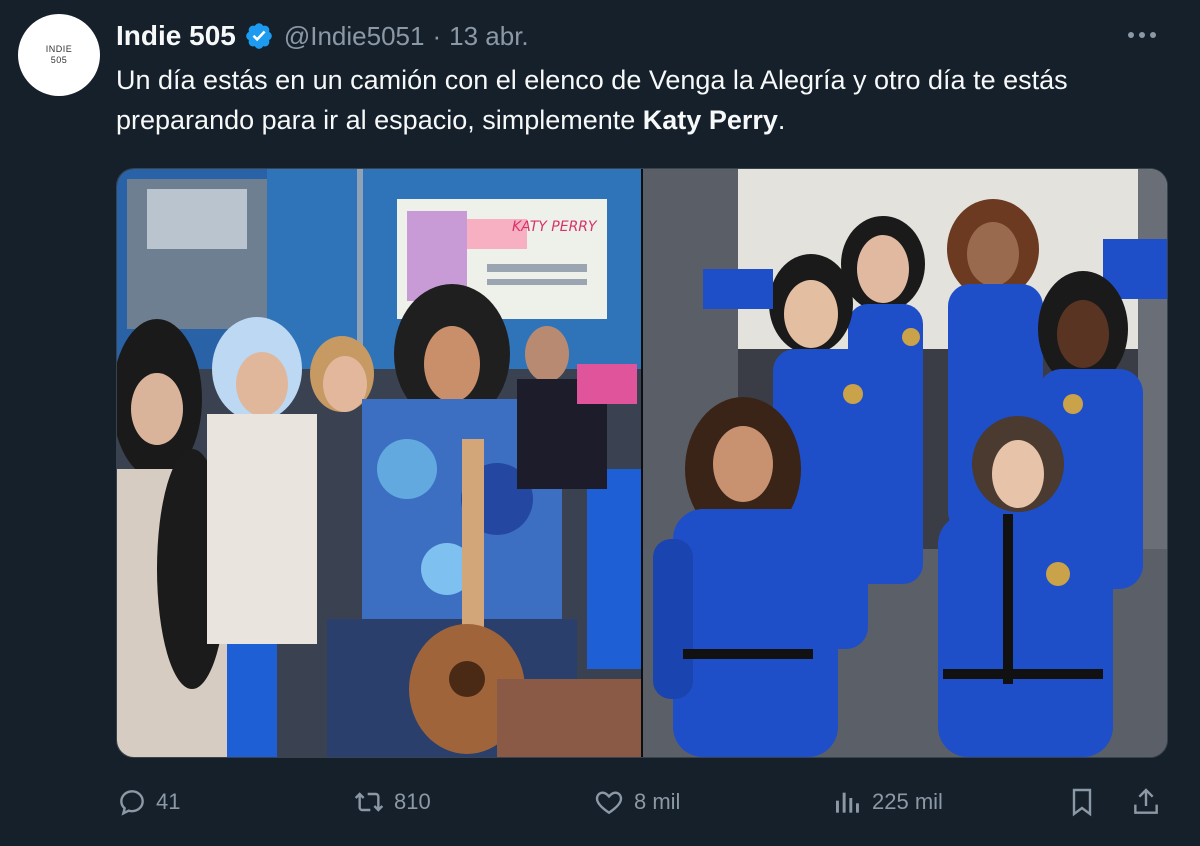 The image size is (1200, 846). I want to click on tweet-header: Indie 505 @Indie5051 · 13 abr., so click(322, 36).